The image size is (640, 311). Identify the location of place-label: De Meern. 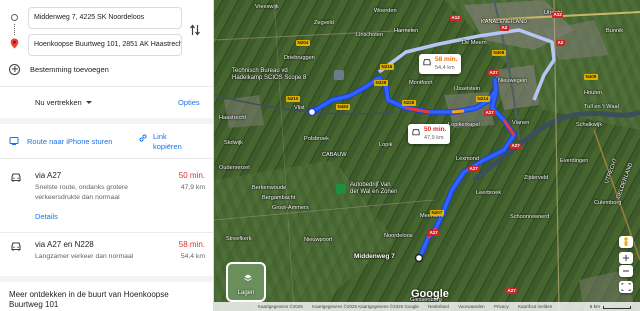
(474, 43).